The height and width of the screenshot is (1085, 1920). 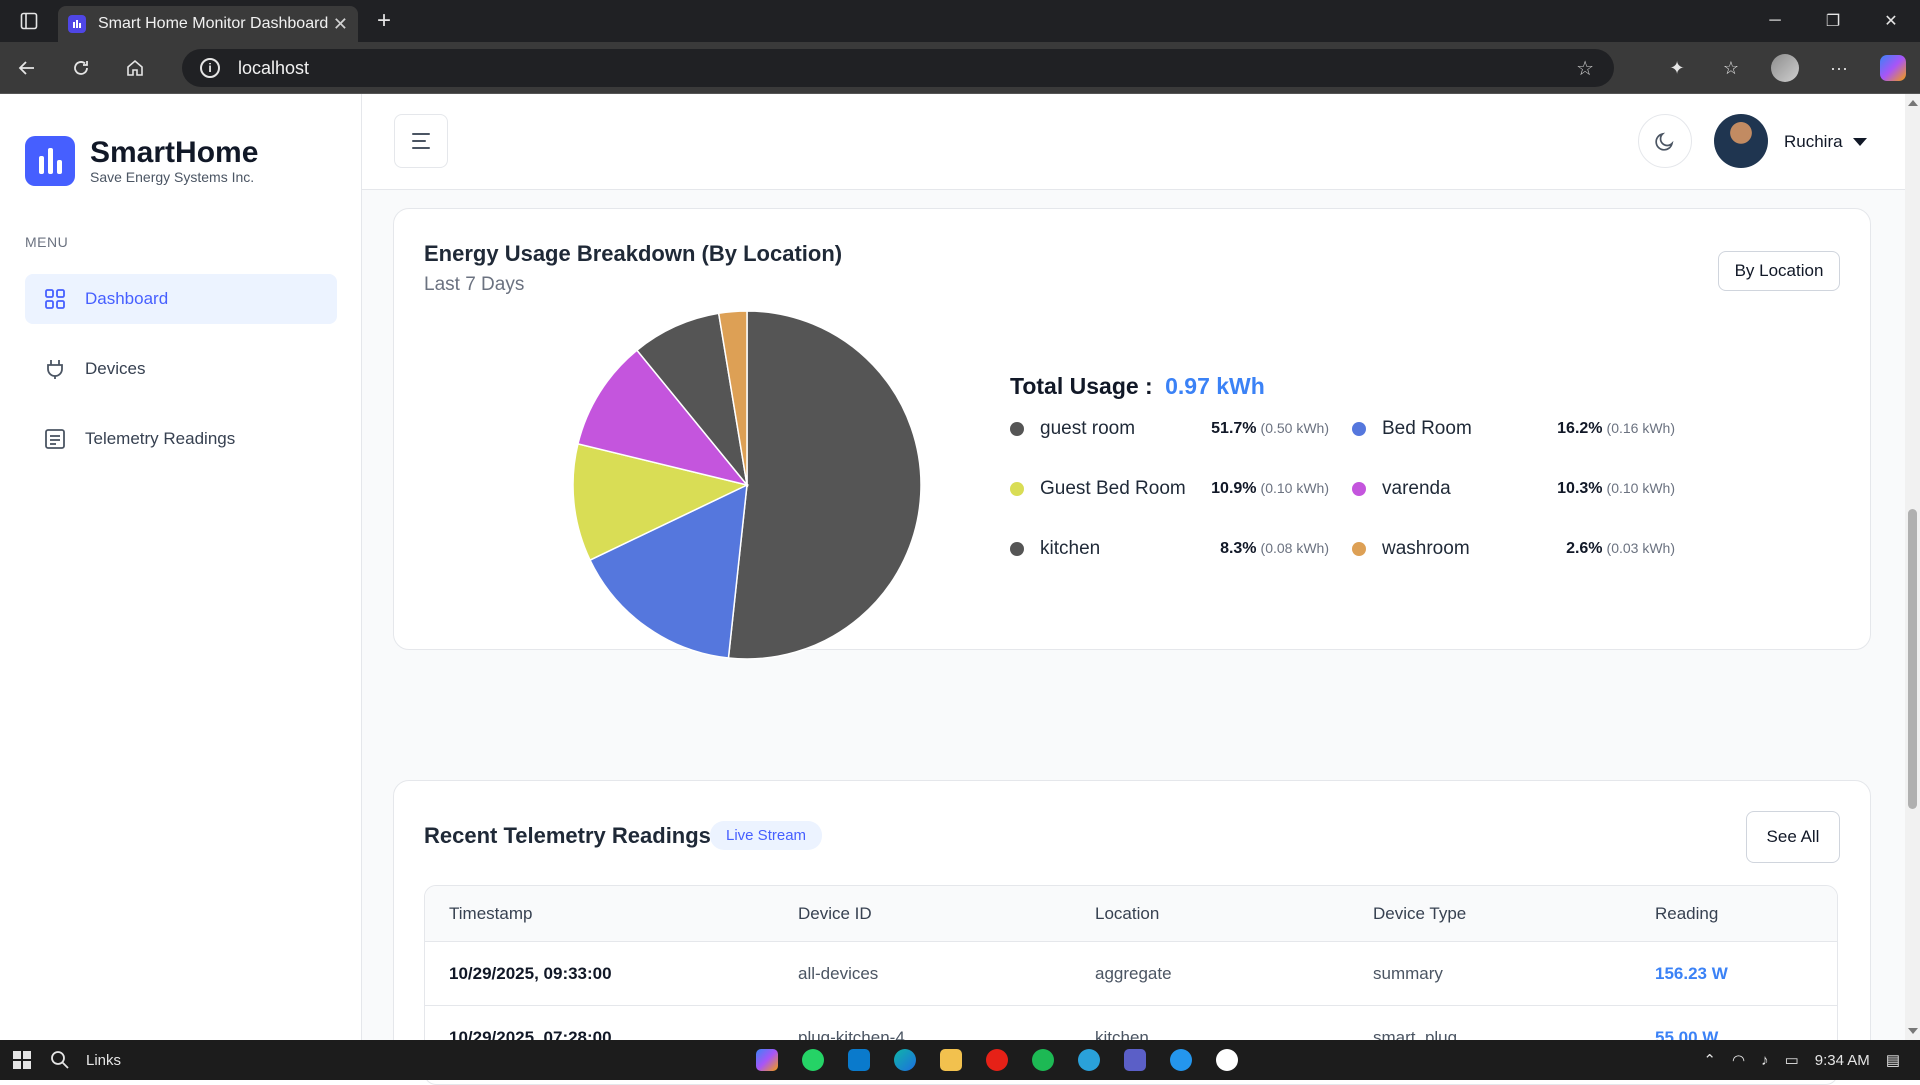 What do you see at coordinates (1839, 68) in the screenshot?
I see `more-options-icon: ···` at bounding box center [1839, 68].